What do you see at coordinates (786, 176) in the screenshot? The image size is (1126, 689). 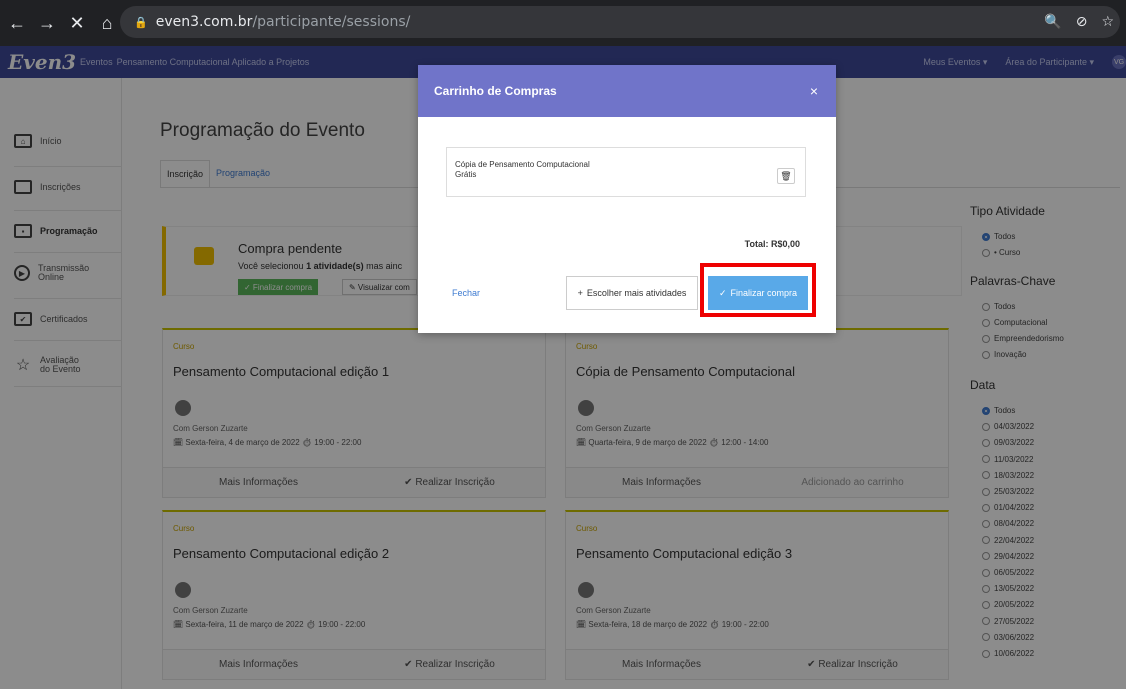 I see `trash-icon: 🗑` at bounding box center [786, 176].